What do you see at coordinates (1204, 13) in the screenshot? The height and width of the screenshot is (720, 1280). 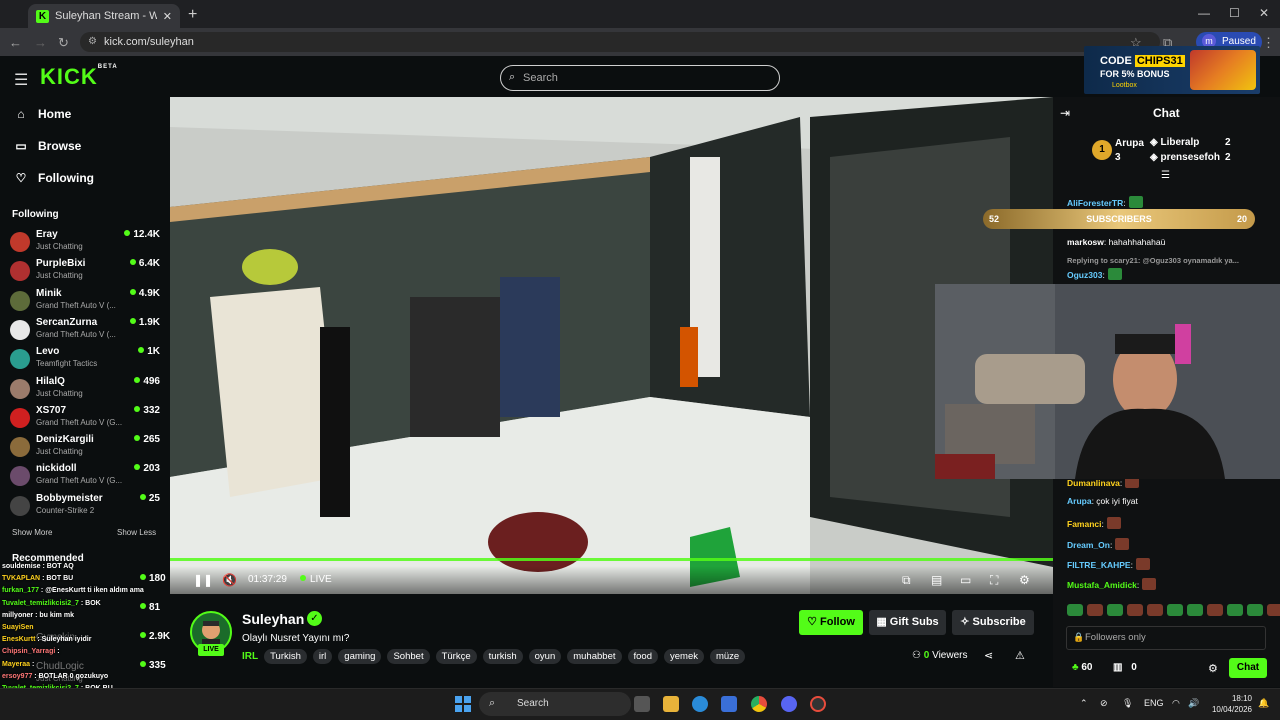 I see `minimize-icon: —` at bounding box center [1204, 13].